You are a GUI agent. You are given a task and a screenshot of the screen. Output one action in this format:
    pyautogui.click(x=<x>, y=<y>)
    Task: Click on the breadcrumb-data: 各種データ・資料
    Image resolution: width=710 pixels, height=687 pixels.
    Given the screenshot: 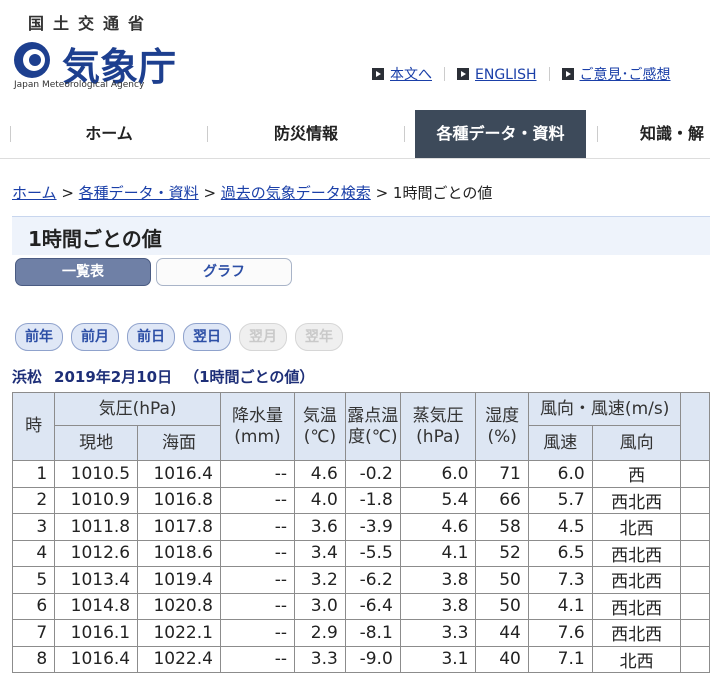 What is the action you would take?
    pyautogui.click(x=139, y=193)
    